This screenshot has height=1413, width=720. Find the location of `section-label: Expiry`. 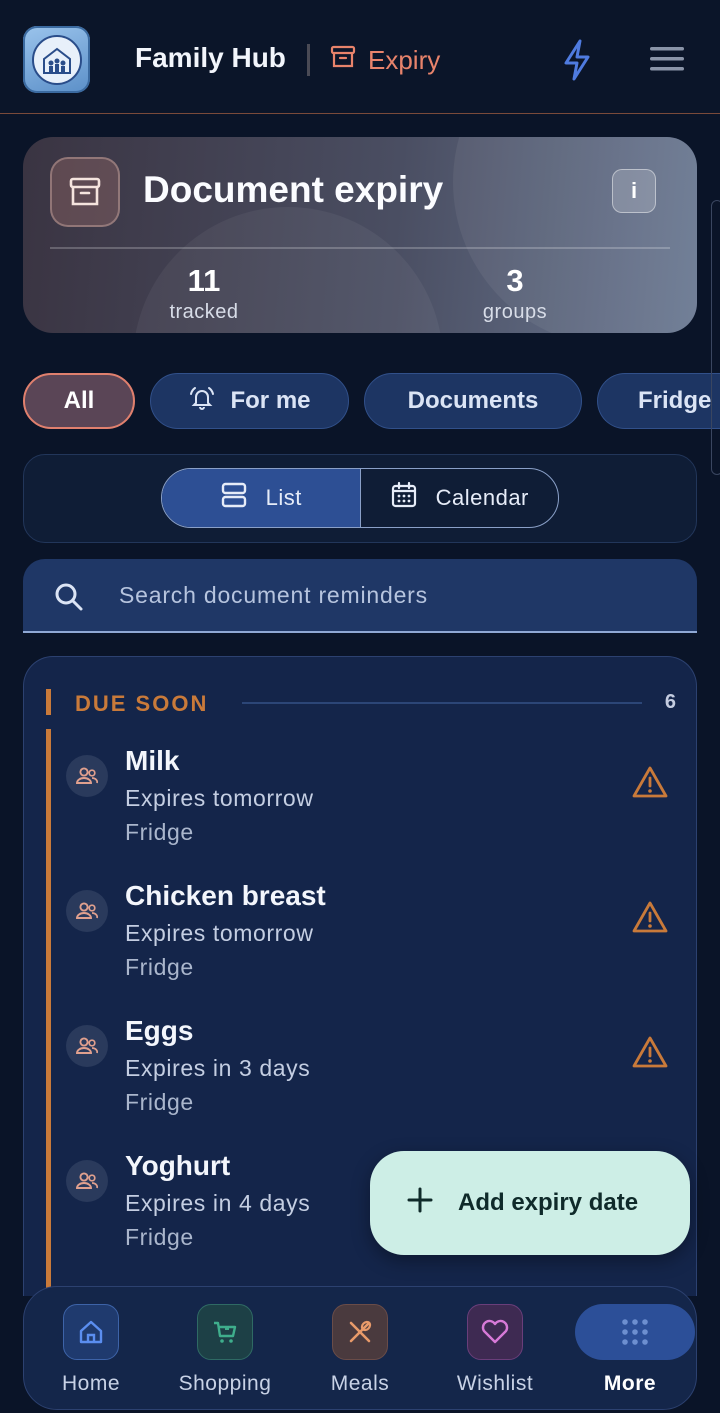

section-label: Expiry is located at coordinates (404, 60).